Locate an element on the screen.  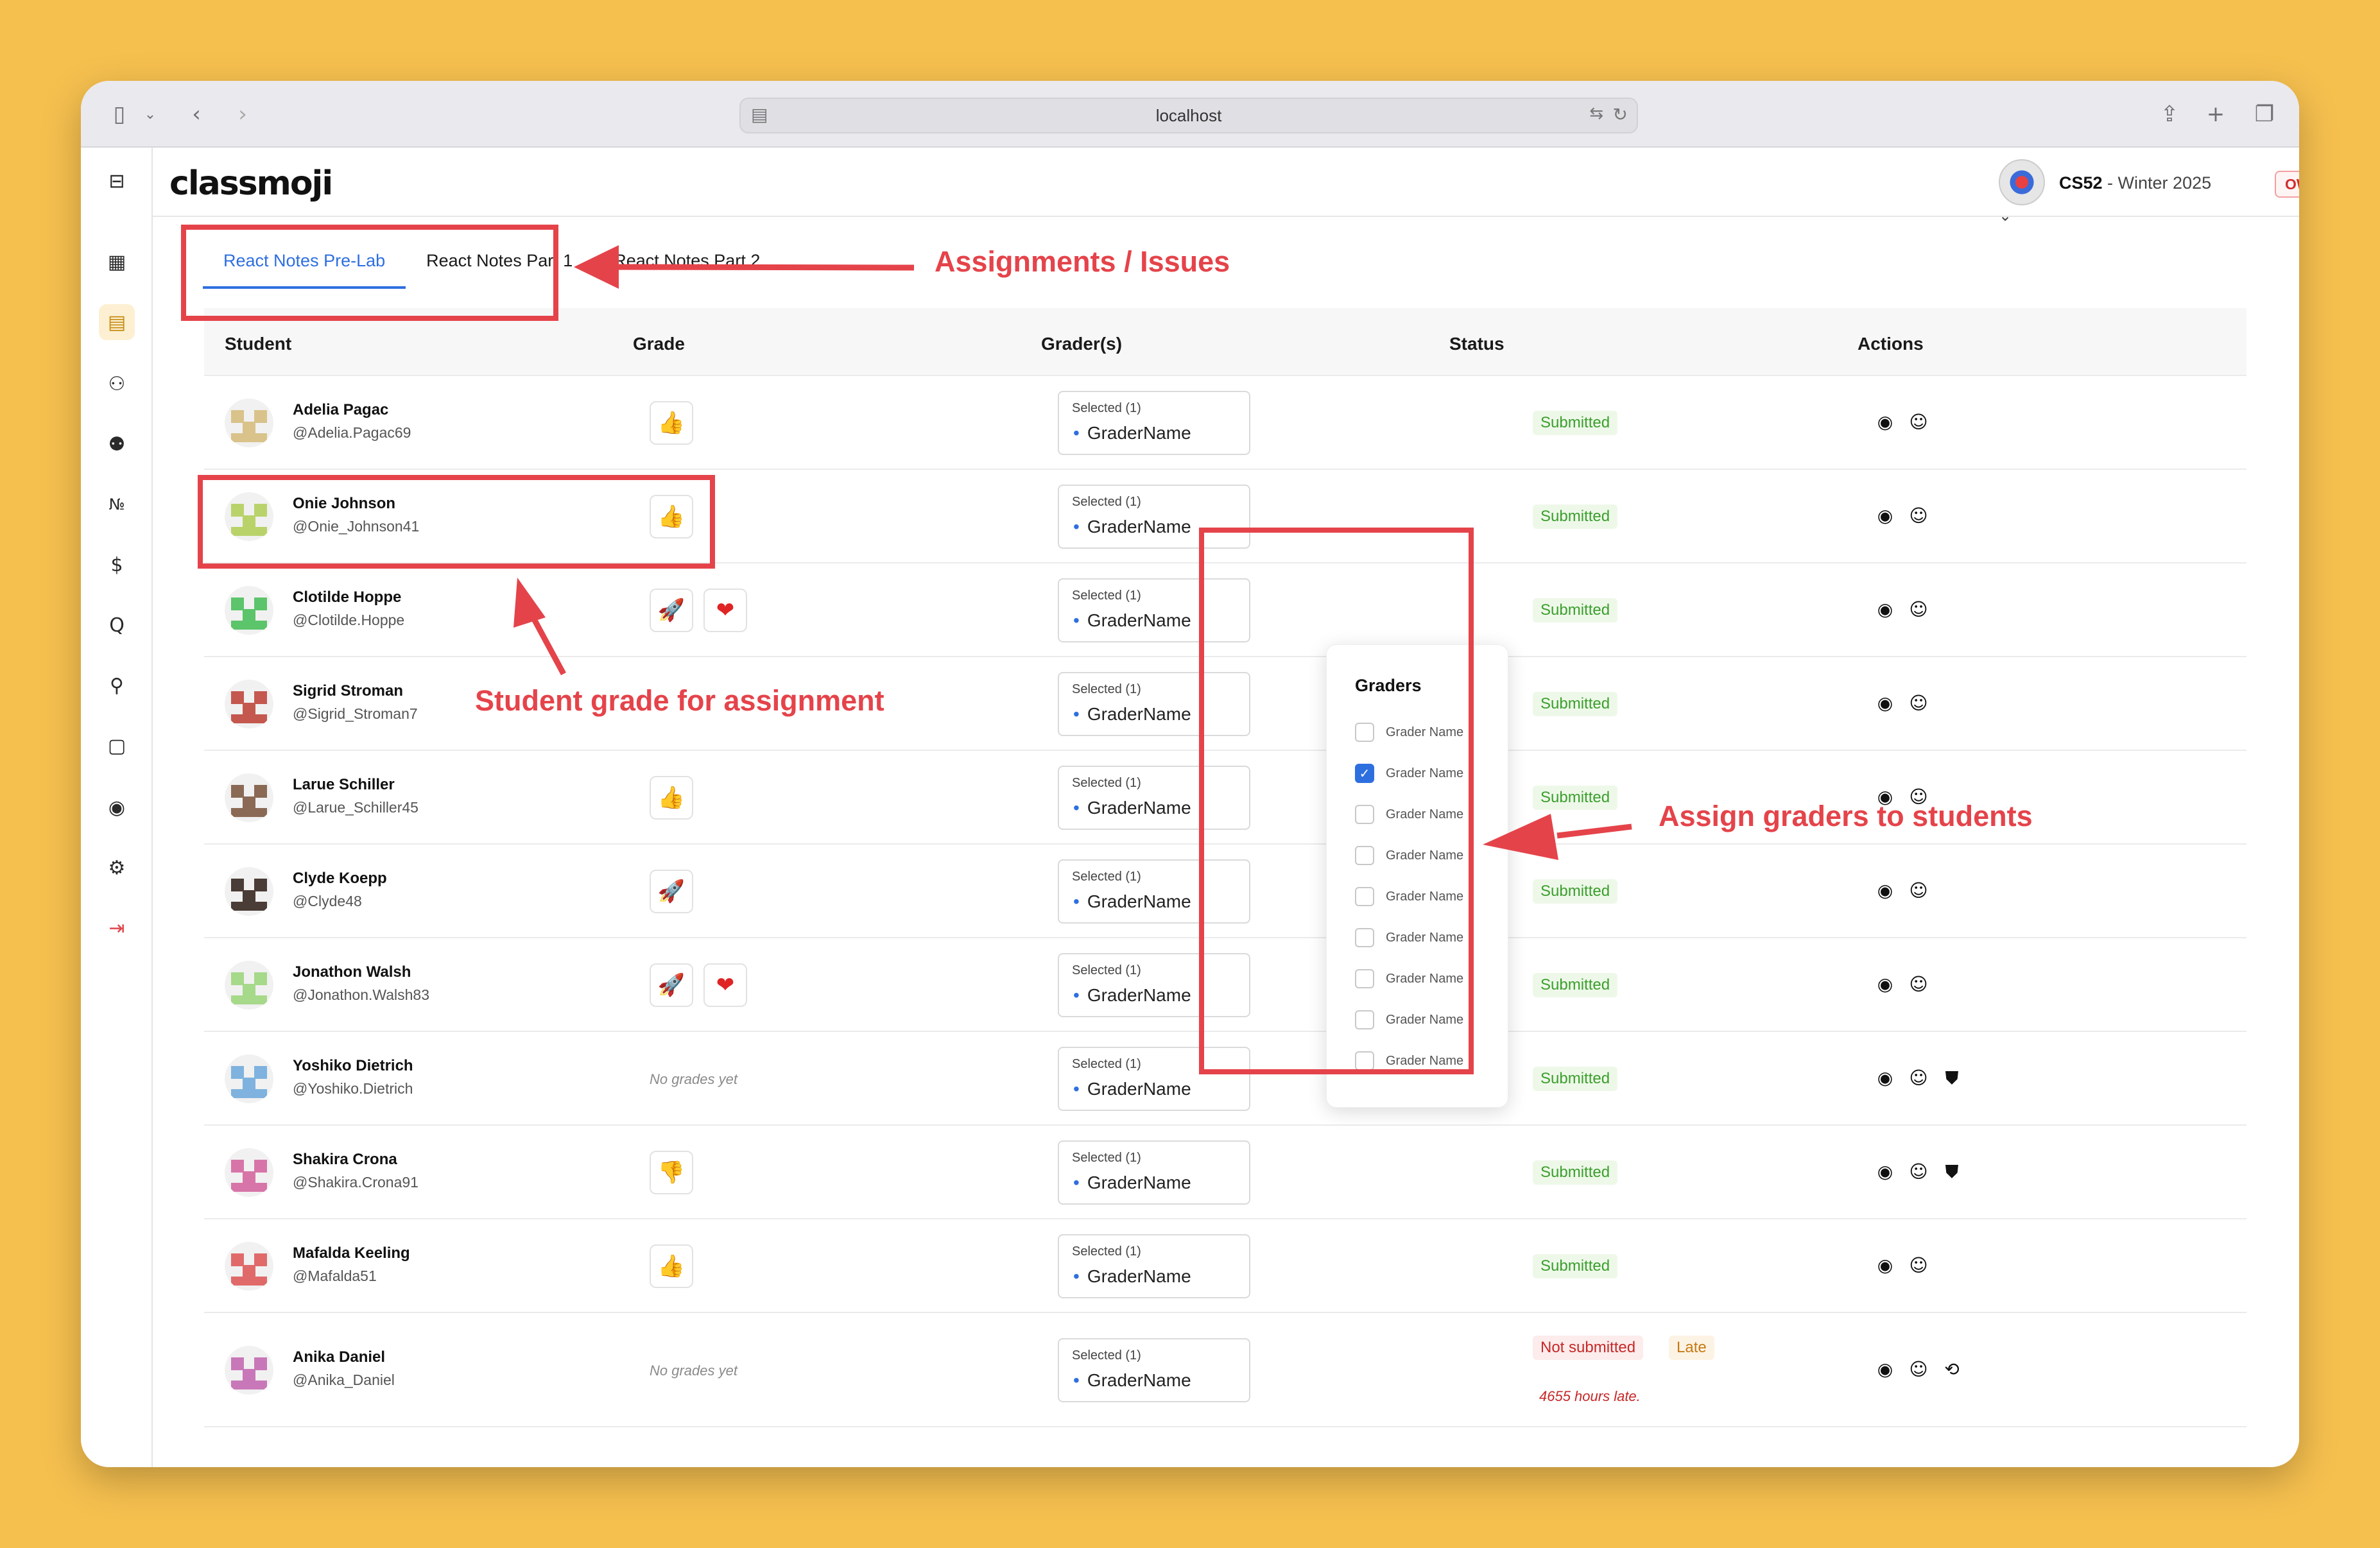
arrow-head-grade is located at coordinates (529, 603).